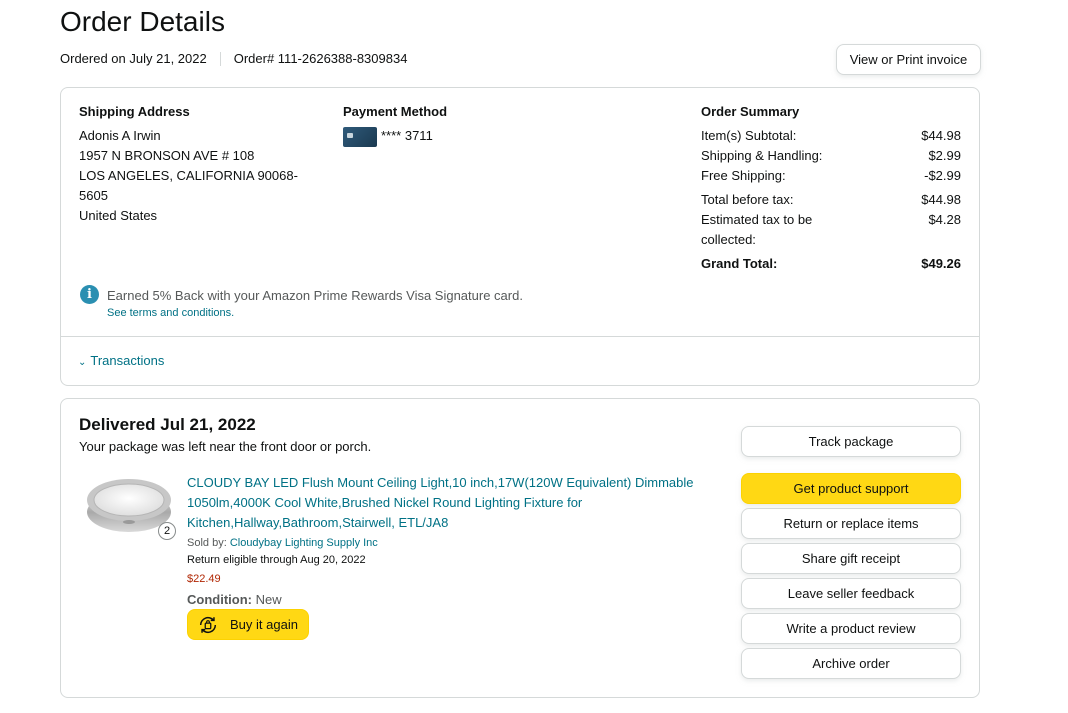 The image size is (1068, 713). What do you see at coordinates (757, 229) in the screenshot?
I see `summary-label: Estimated tax to be collected:` at bounding box center [757, 229].